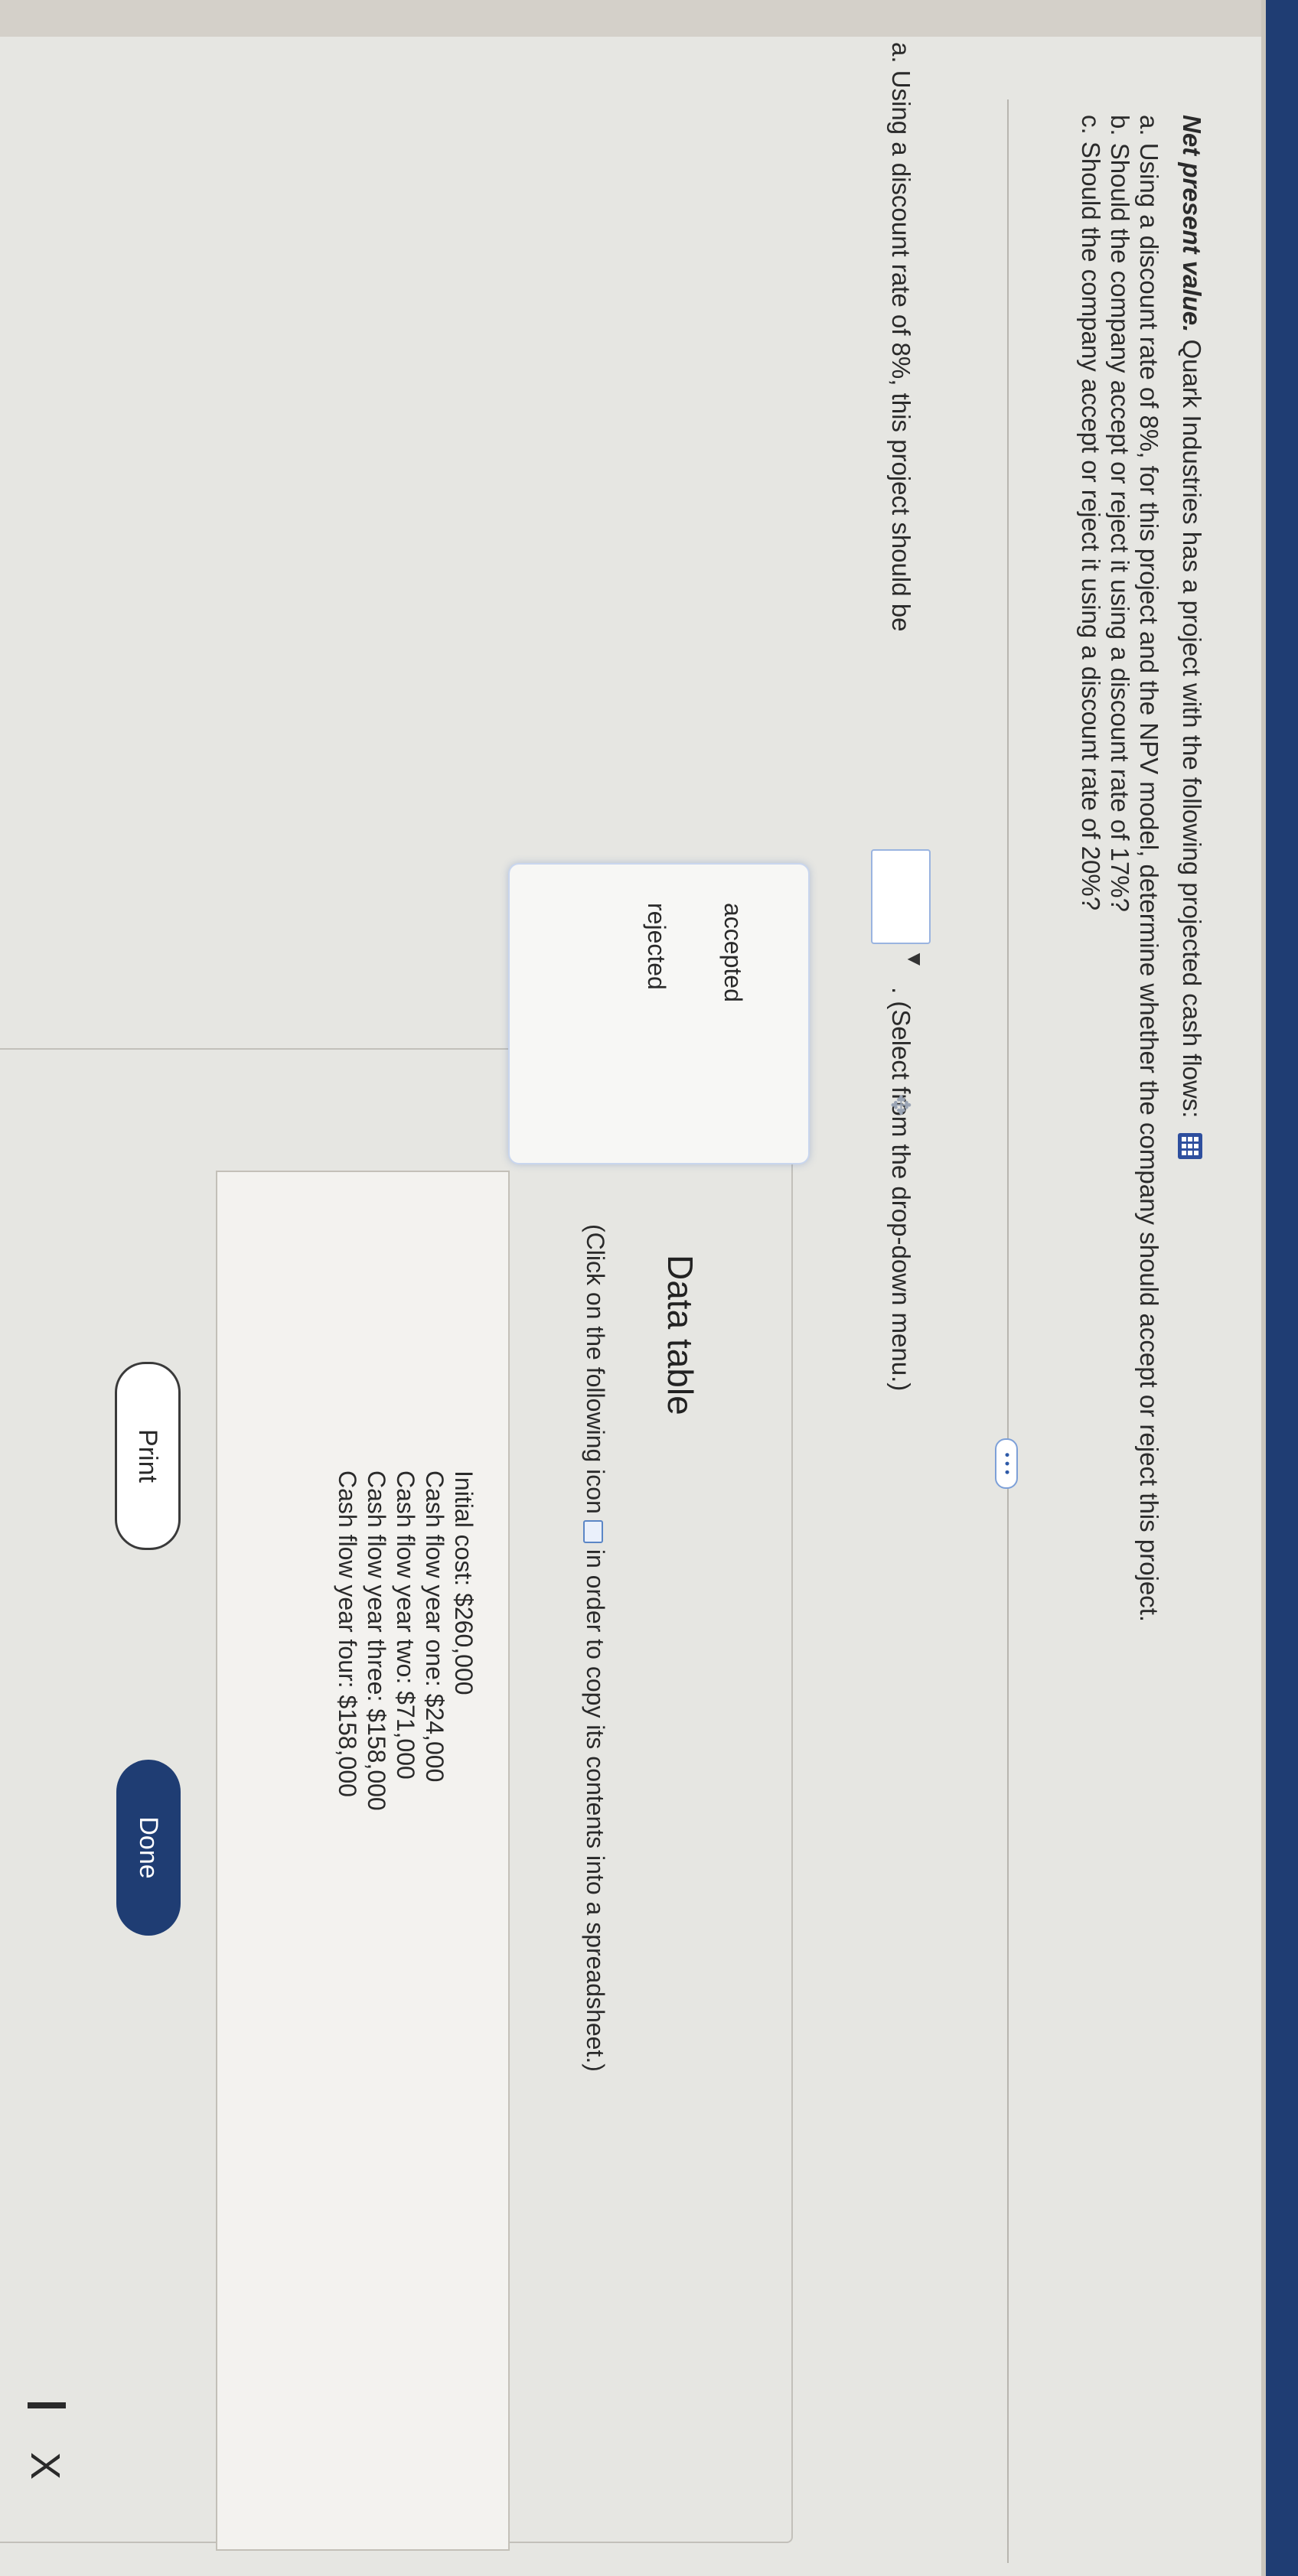 This screenshot has width=1298, height=2576. What do you see at coordinates (1282, 1288) in the screenshot?
I see `top-banner` at bounding box center [1282, 1288].